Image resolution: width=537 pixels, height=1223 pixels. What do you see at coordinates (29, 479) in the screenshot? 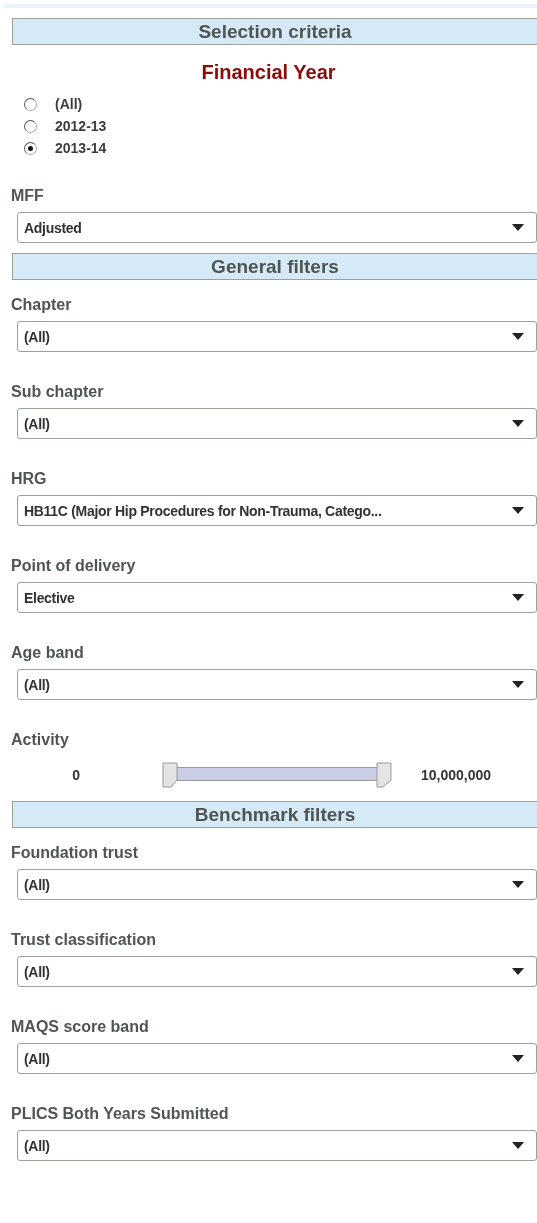
I see `filter-label: HRG` at bounding box center [29, 479].